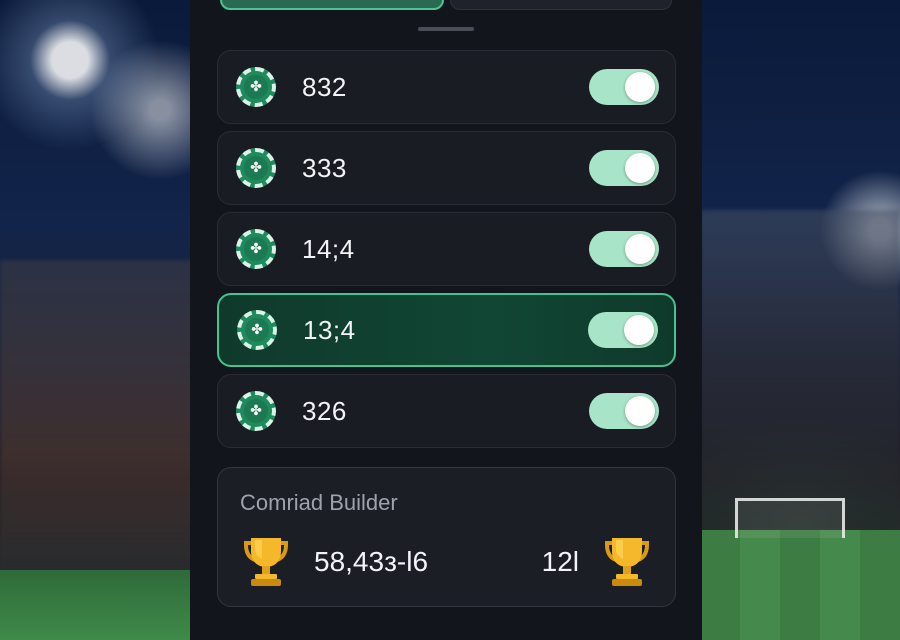 This screenshot has width=900, height=640. What do you see at coordinates (100, 605) in the screenshot?
I see `pitch-left` at bounding box center [100, 605].